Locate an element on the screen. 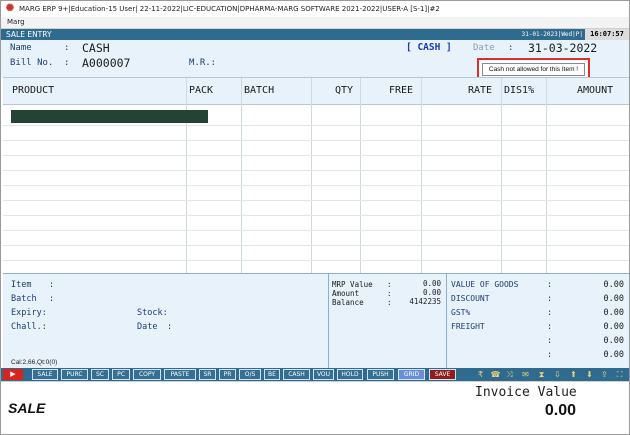 Image resolution: width=630 pixels, height=435 pixels. save-button: SAVE is located at coordinates (442, 374).